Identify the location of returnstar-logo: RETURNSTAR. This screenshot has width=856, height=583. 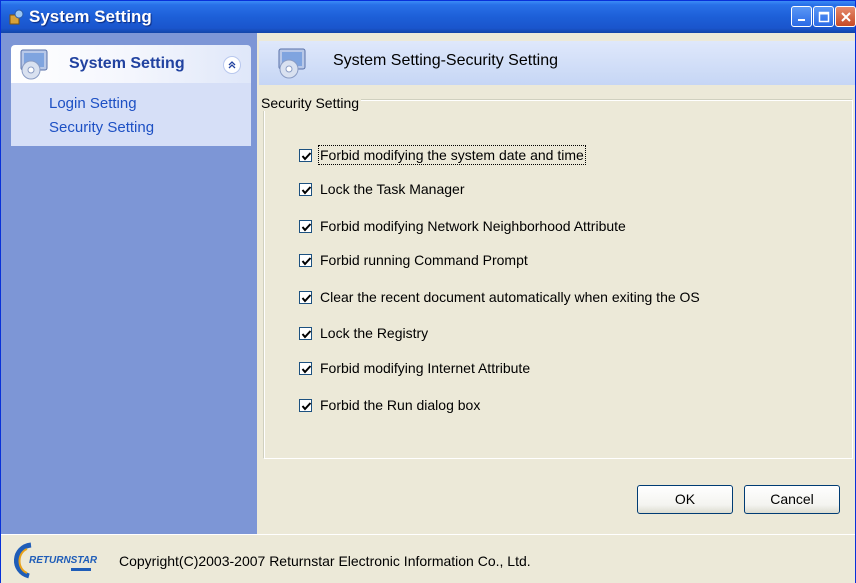
(56, 560).